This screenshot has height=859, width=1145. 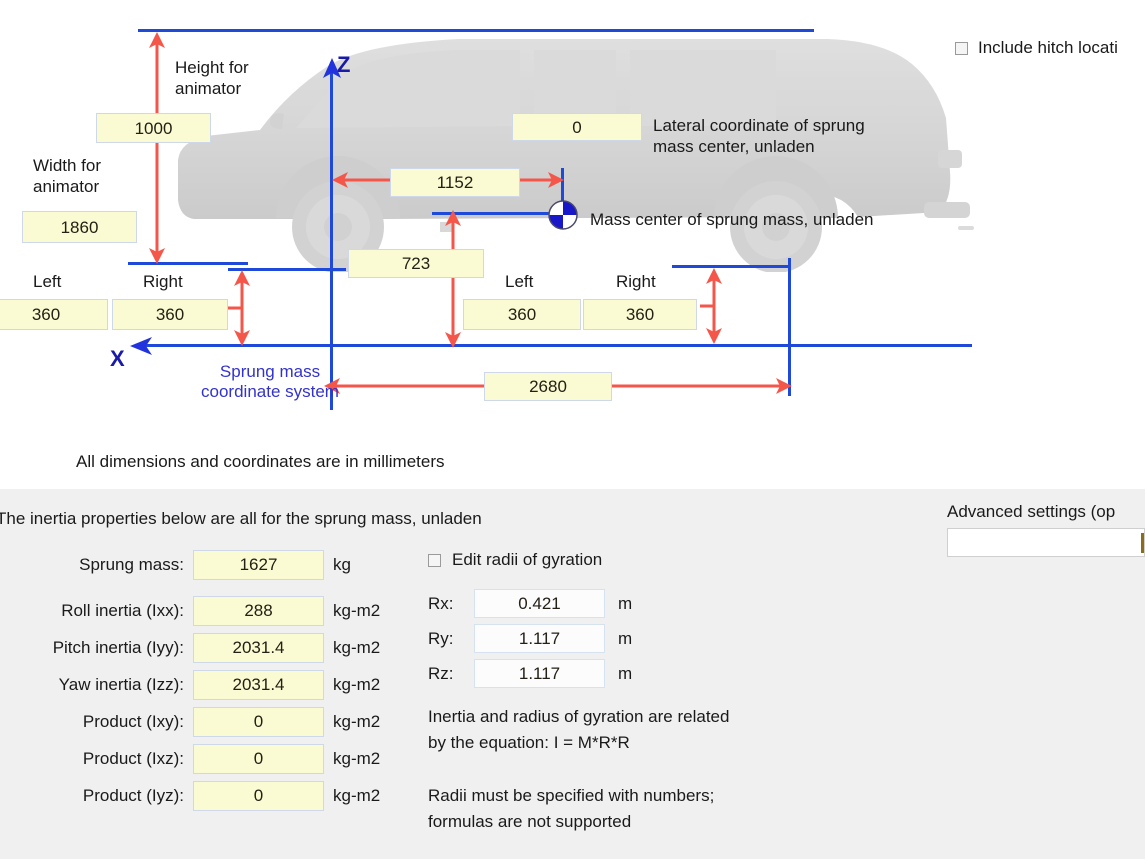 I want to click on vertical-cg-dimension-arrow, so click(x=453, y=279).